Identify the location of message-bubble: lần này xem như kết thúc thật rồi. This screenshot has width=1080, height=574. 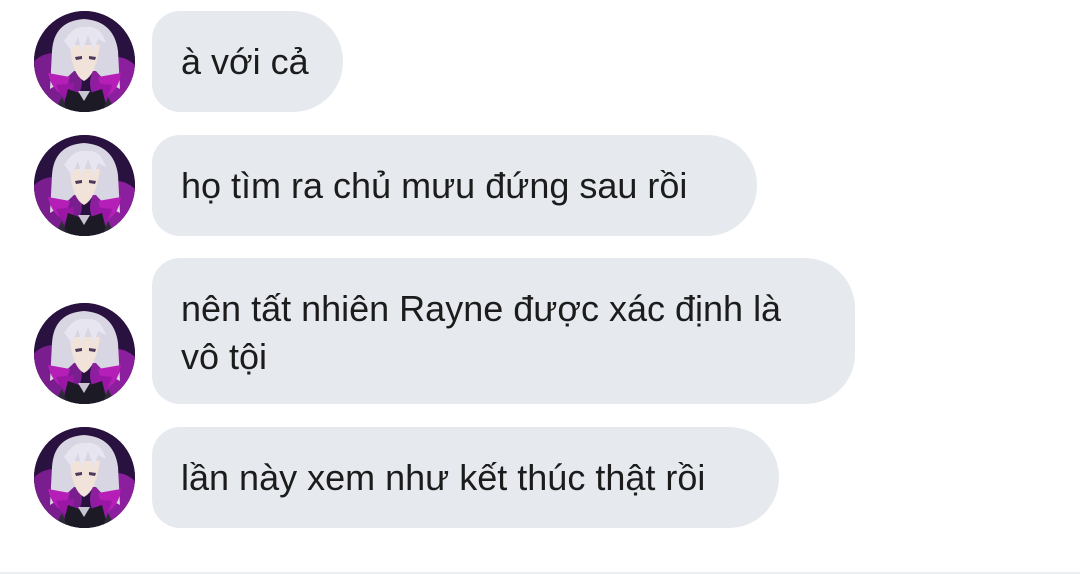
(465, 477).